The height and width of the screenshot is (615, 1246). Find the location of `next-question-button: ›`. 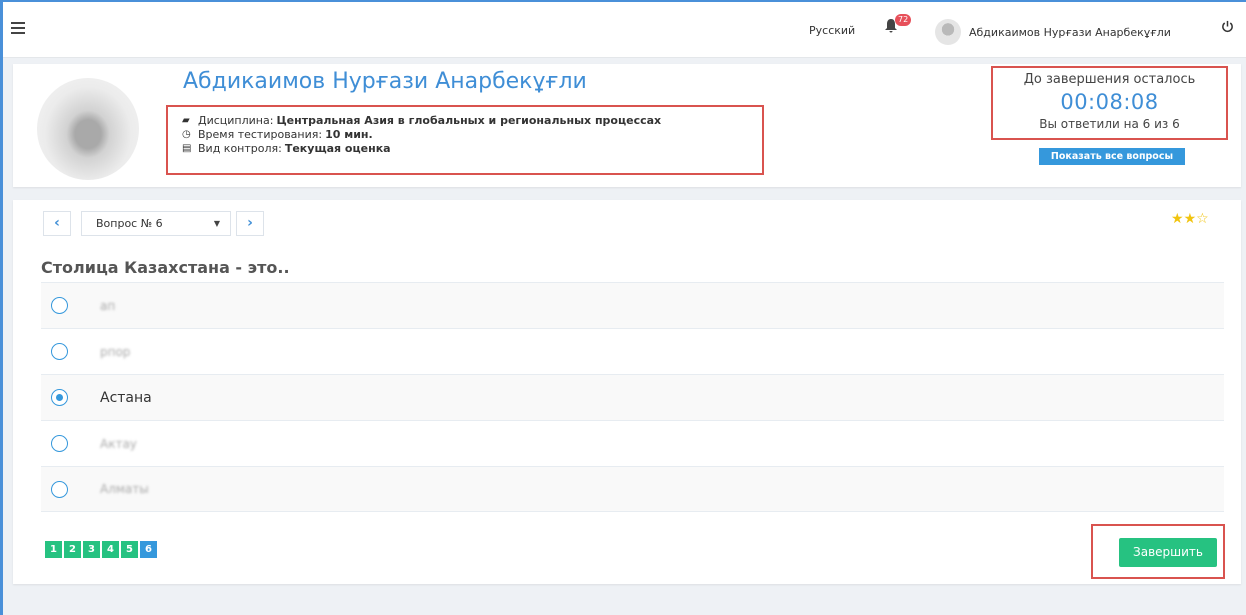

next-question-button: › is located at coordinates (250, 223).